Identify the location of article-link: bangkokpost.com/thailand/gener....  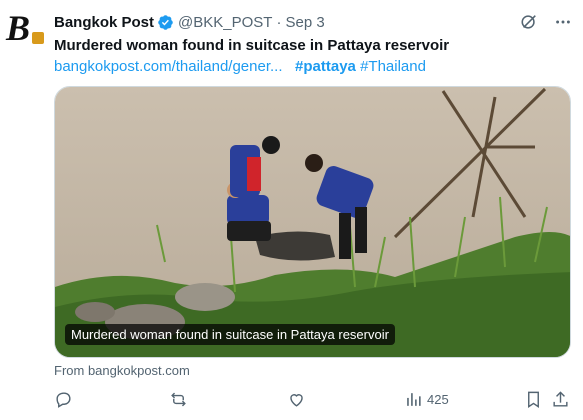
(168, 66).